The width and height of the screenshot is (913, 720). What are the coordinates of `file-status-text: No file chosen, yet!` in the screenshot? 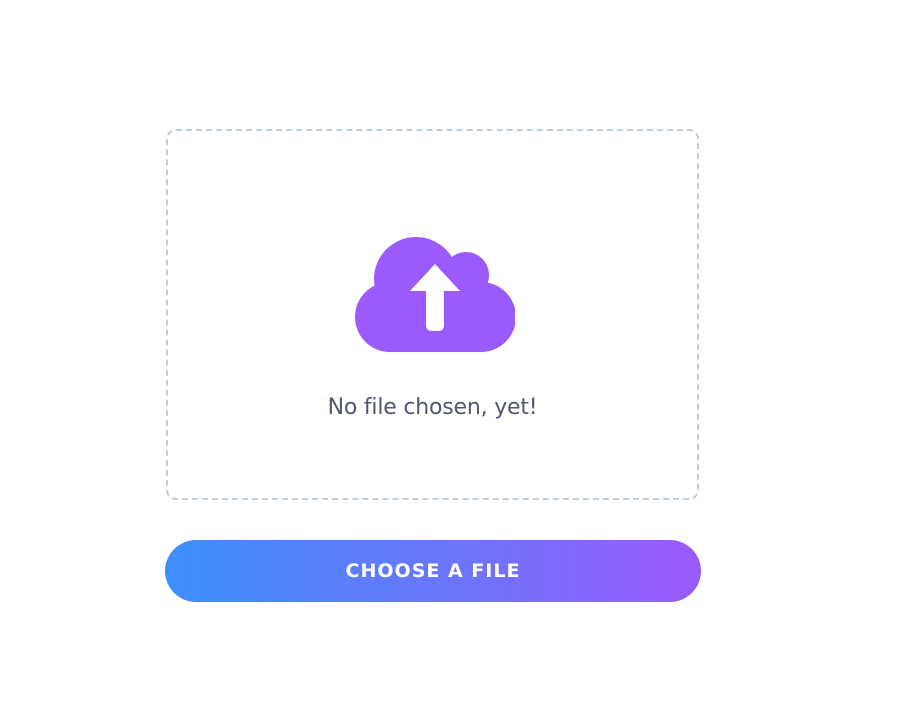 It's located at (432, 407).